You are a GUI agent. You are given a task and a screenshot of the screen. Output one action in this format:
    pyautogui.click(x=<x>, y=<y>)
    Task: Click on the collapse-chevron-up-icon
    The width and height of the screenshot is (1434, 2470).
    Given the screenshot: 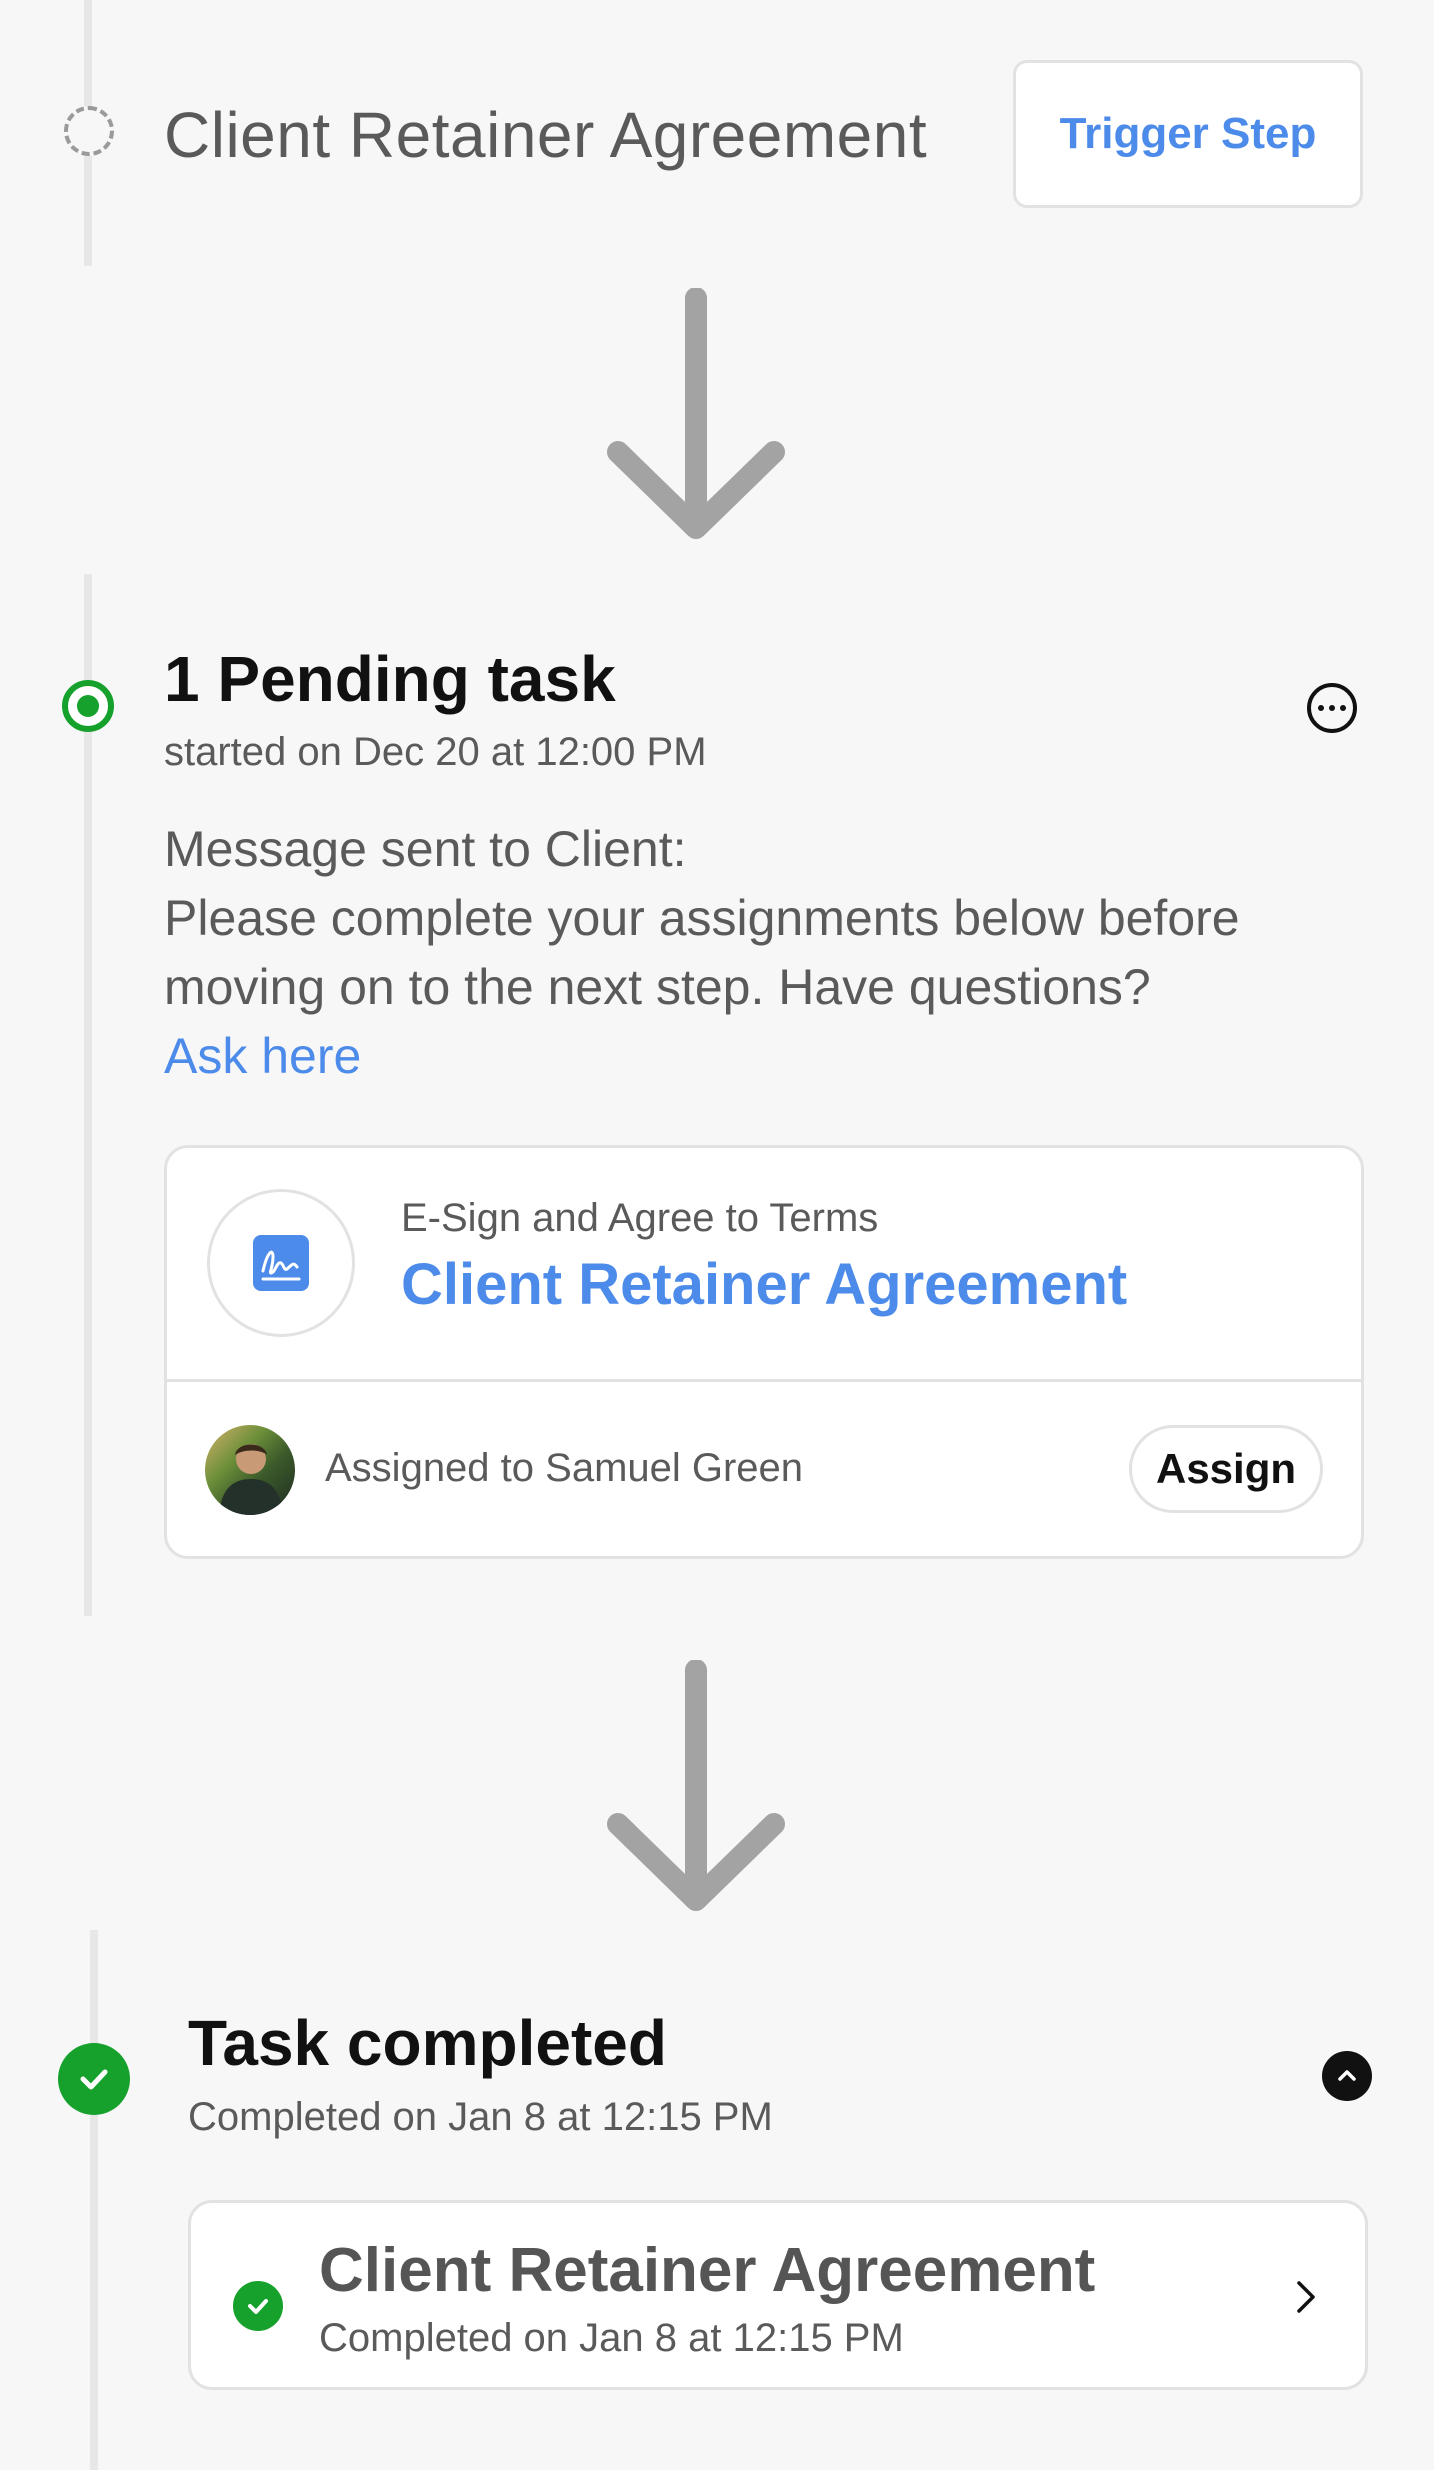 What is the action you would take?
    pyautogui.click(x=1347, y=2076)
    